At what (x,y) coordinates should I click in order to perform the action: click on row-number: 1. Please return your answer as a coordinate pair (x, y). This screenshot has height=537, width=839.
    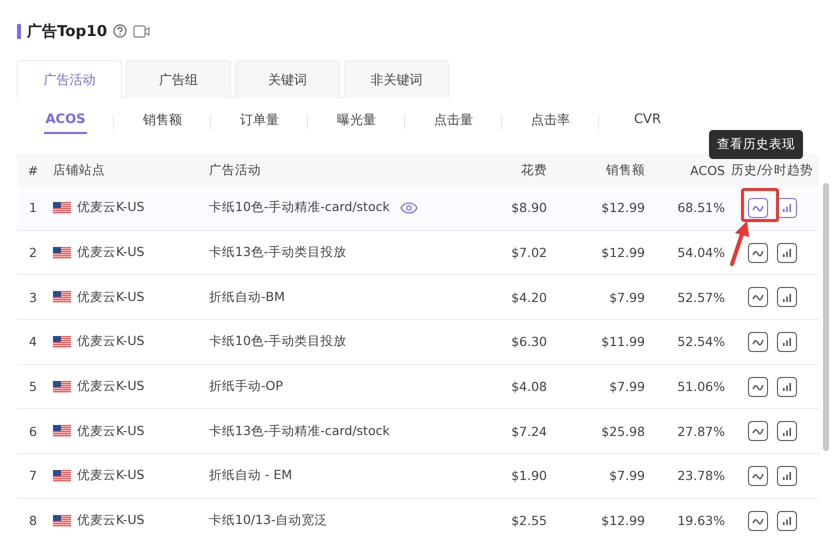
    Looking at the image, I should click on (33, 208).